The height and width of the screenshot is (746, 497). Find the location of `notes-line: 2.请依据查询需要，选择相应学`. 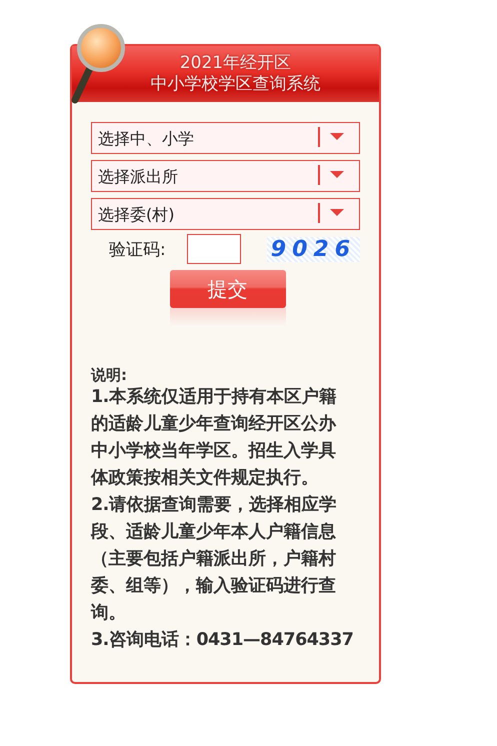

notes-line: 2.请依据查询需要，选择相应学 is located at coordinates (214, 505).